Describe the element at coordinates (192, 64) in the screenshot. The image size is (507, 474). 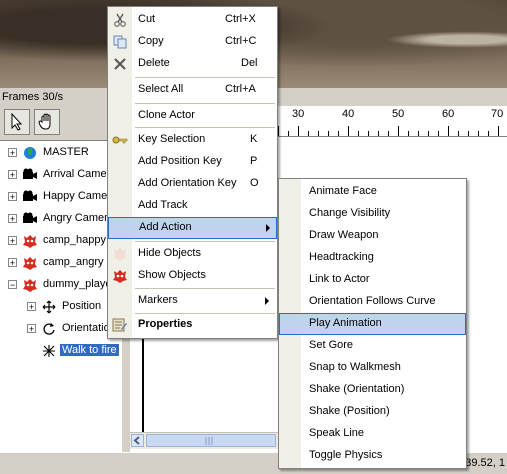
I see `menu-item-delete: Delete Del` at that location.